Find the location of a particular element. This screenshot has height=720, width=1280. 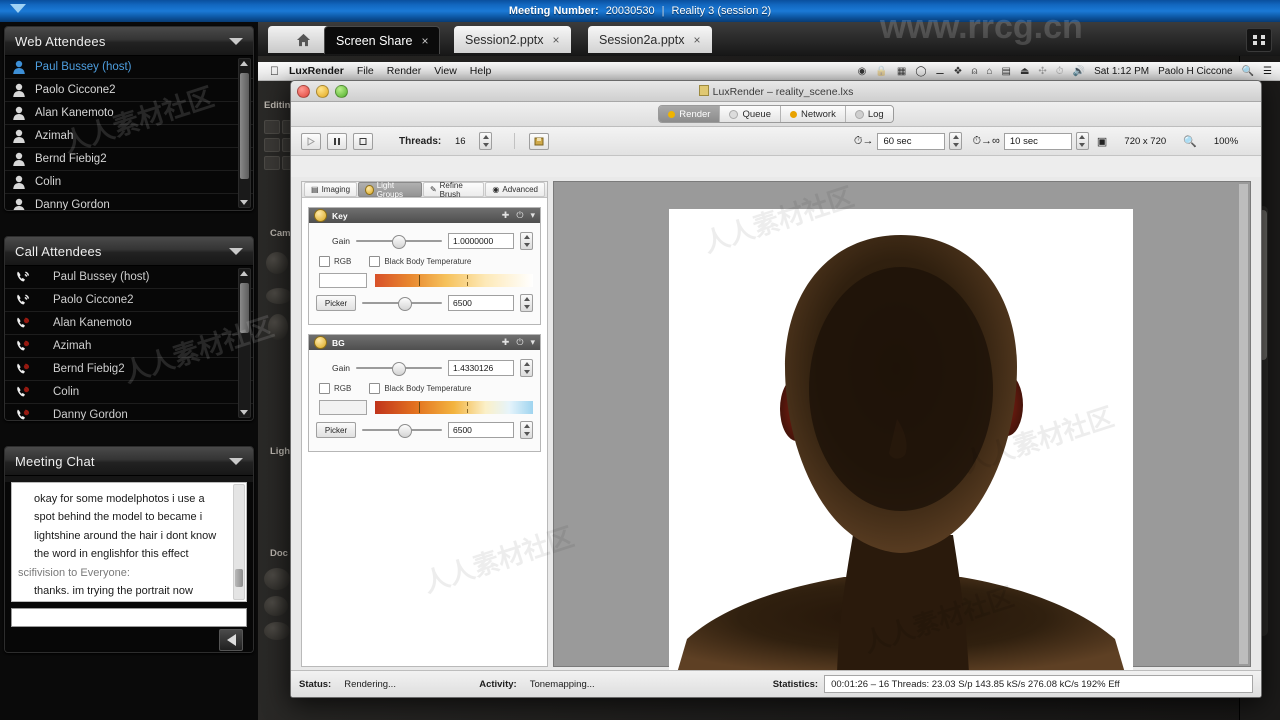

tab-imaging: ▤ Imaging is located at coordinates (331, 189).